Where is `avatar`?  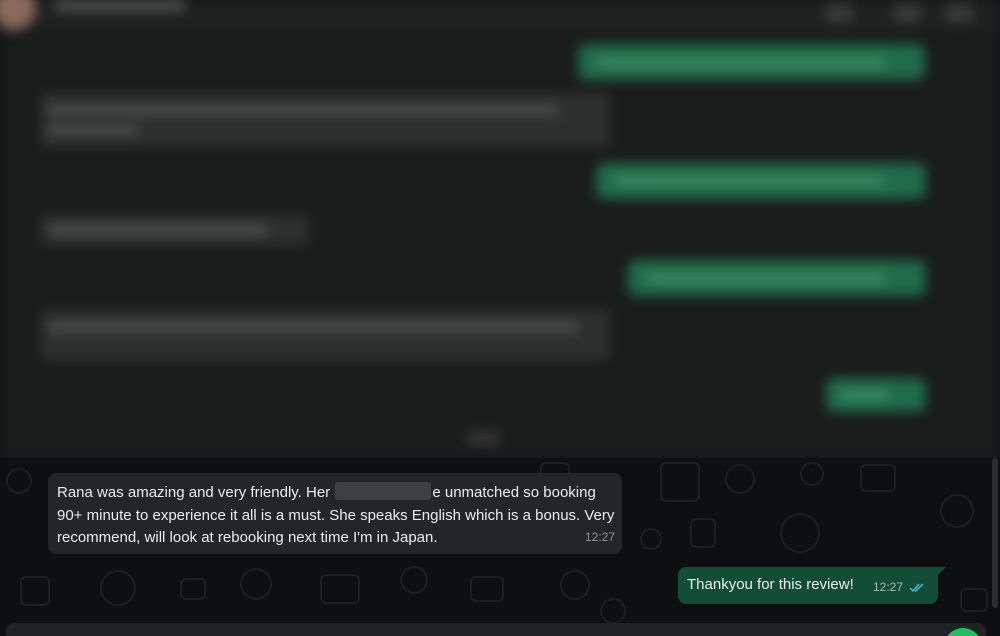 avatar is located at coordinates (18, 15).